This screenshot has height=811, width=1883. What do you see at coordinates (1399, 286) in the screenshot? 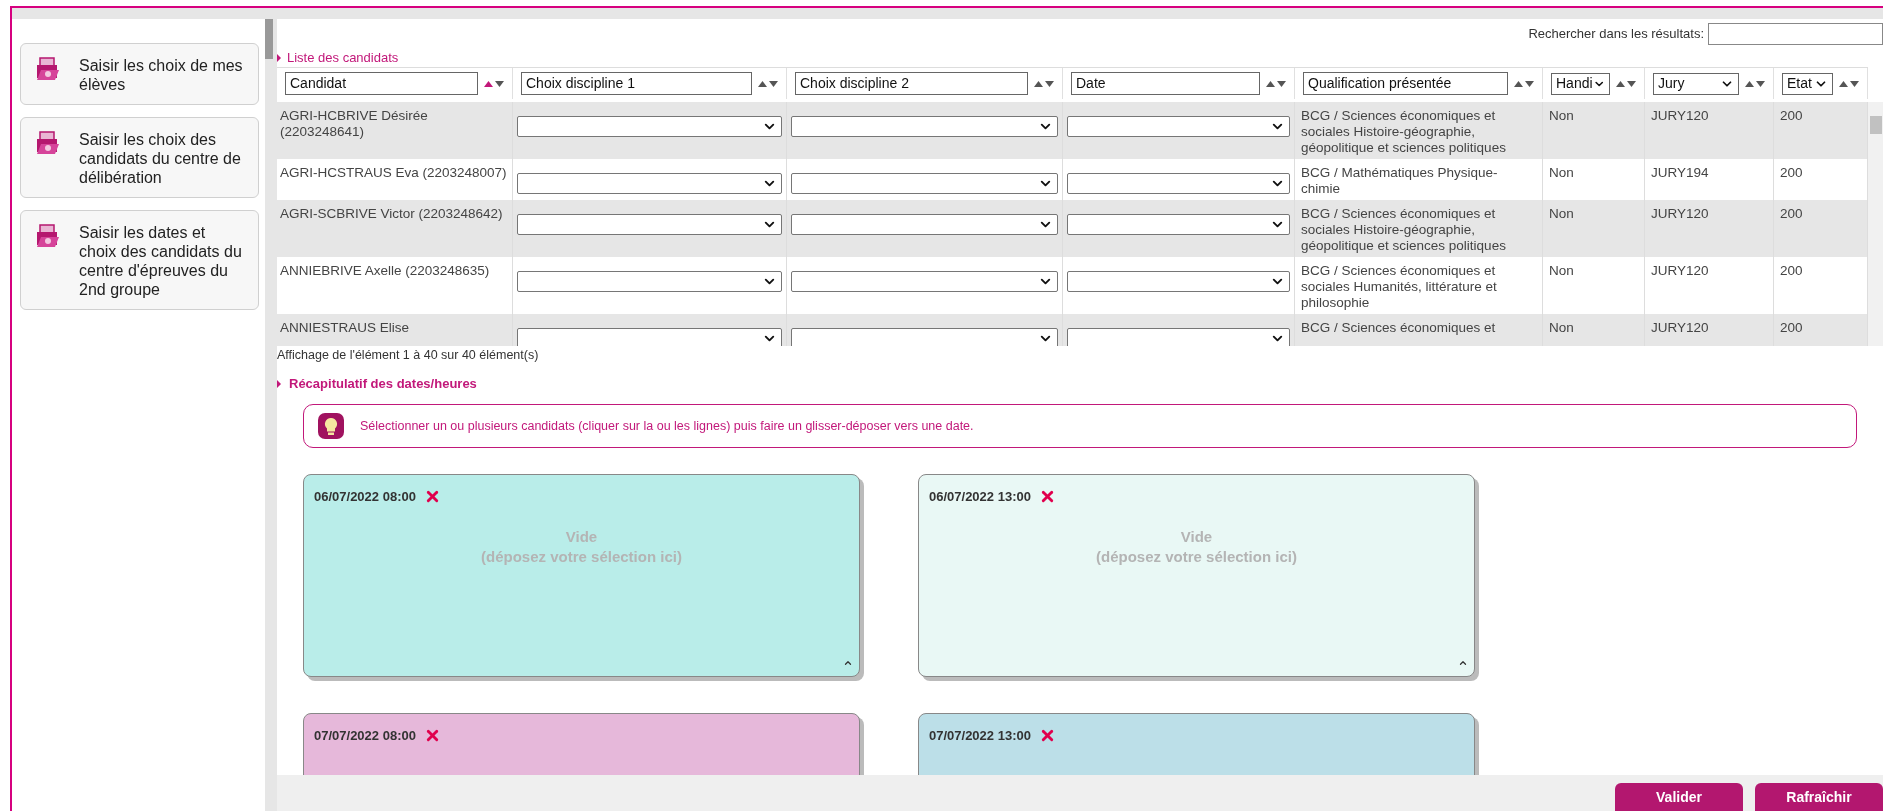
I see `table-cell: BCG / Sciences économiques et sociales Humanités, littérature et philosophie` at bounding box center [1399, 286].